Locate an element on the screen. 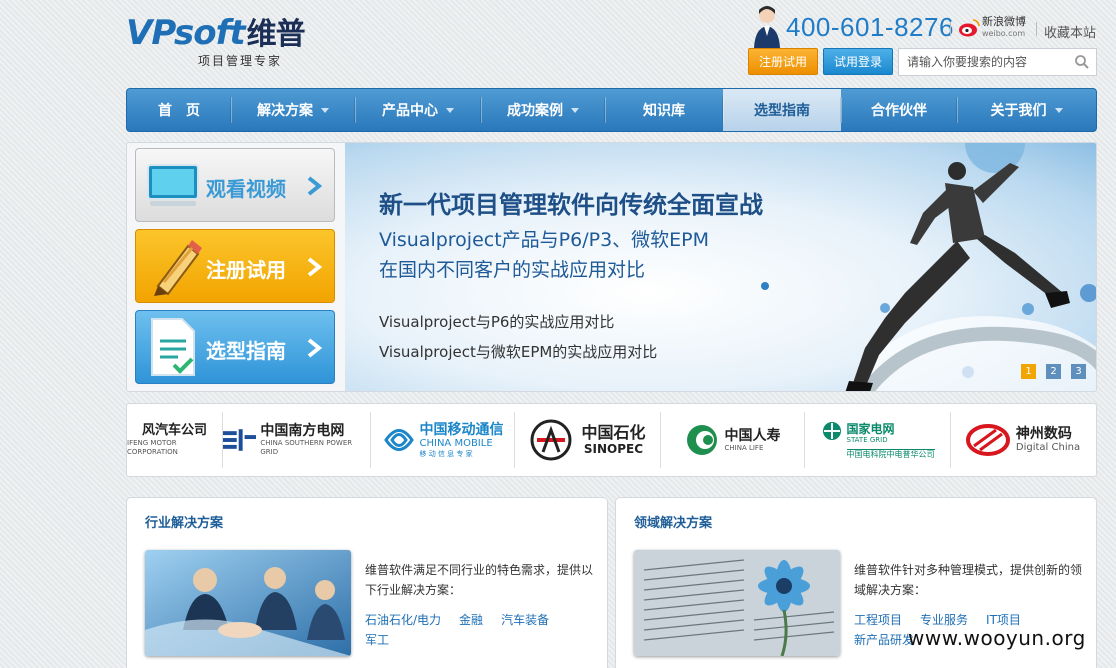 This screenshot has width=1116, height=668. industry-link-auto: 汽车装备 is located at coordinates (525, 620).